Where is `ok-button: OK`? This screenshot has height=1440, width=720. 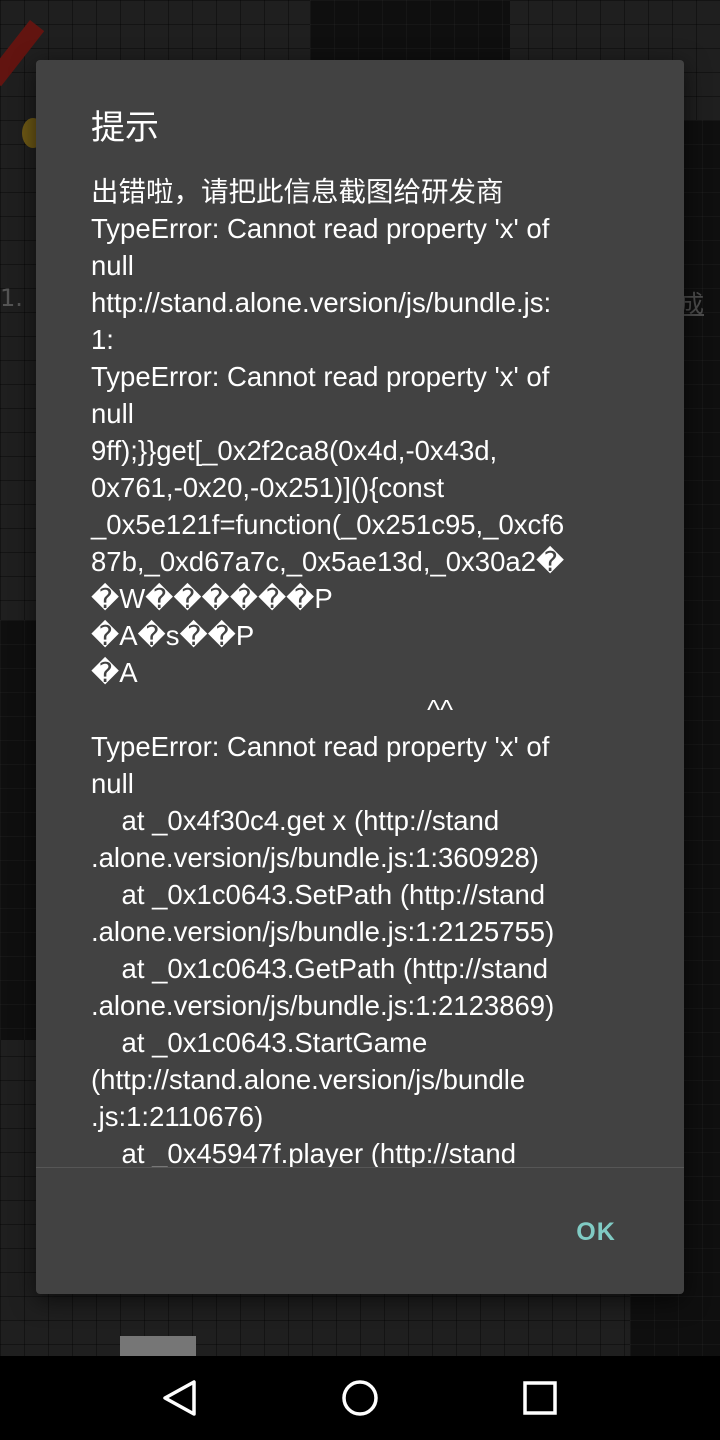 ok-button: OK is located at coordinates (596, 1232).